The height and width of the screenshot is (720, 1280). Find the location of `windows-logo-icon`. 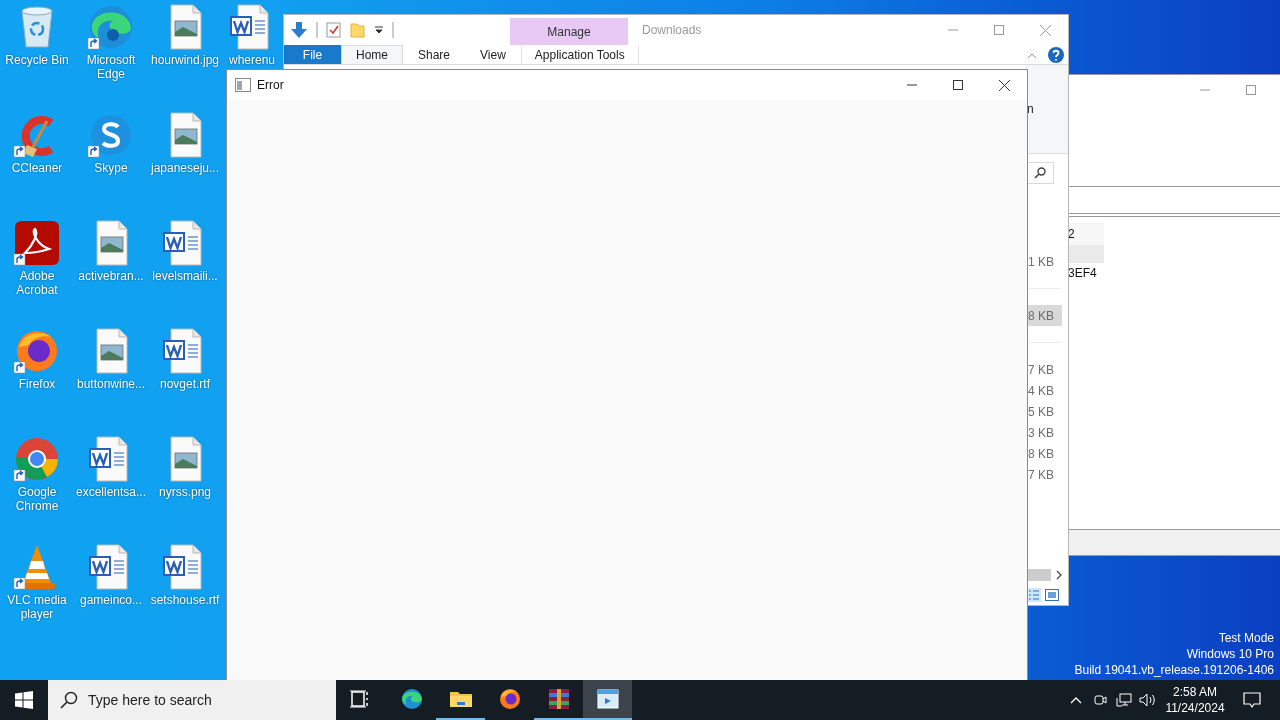

windows-logo-icon is located at coordinates (24, 700).